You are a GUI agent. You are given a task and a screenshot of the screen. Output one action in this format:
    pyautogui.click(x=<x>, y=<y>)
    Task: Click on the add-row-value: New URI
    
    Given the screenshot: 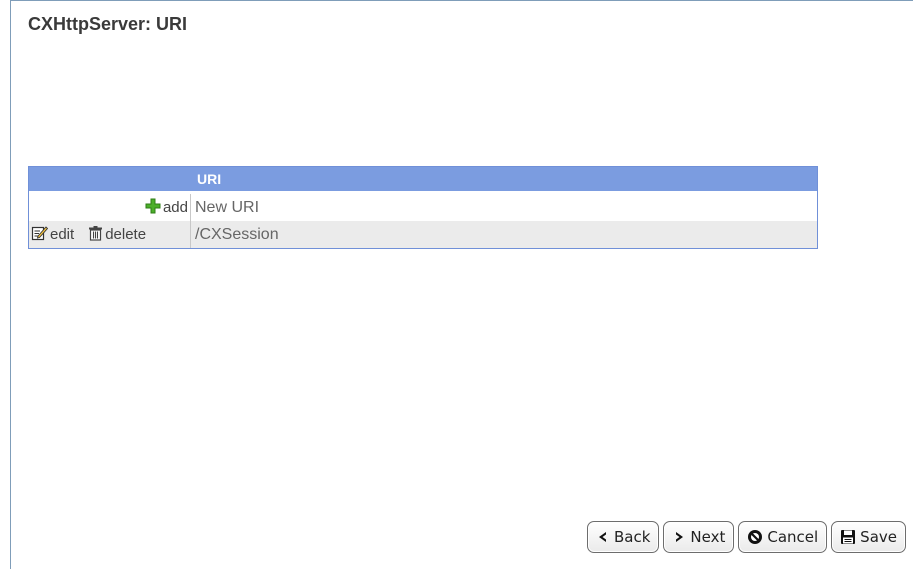 What is the action you would take?
    pyautogui.click(x=227, y=207)
    